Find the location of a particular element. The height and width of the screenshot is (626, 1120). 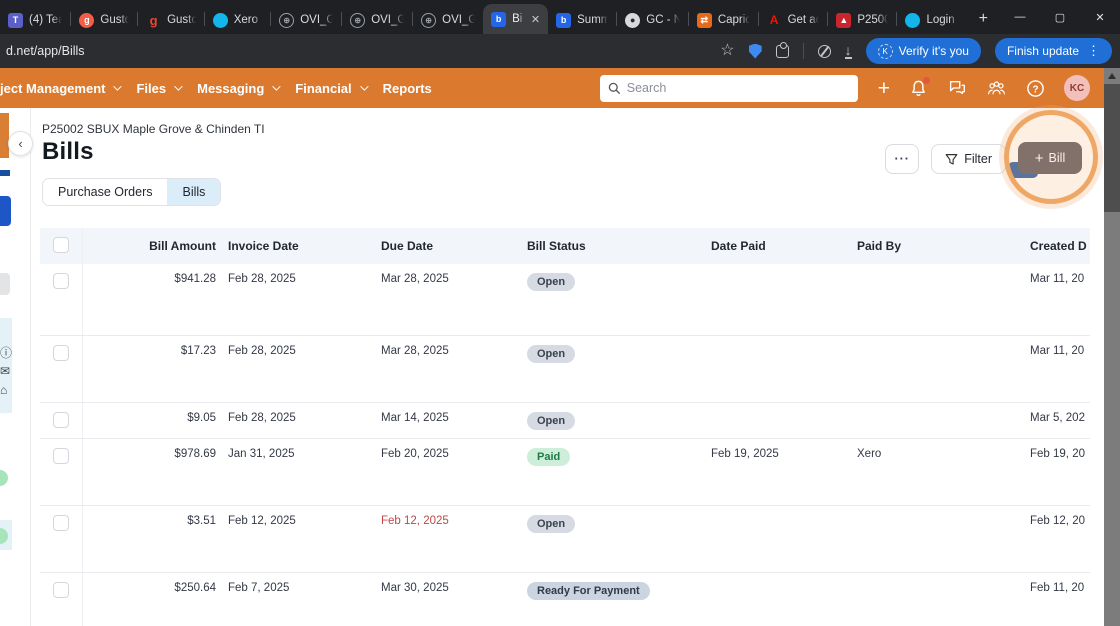

messages-chat-icon is located at coordinates (957, 88).